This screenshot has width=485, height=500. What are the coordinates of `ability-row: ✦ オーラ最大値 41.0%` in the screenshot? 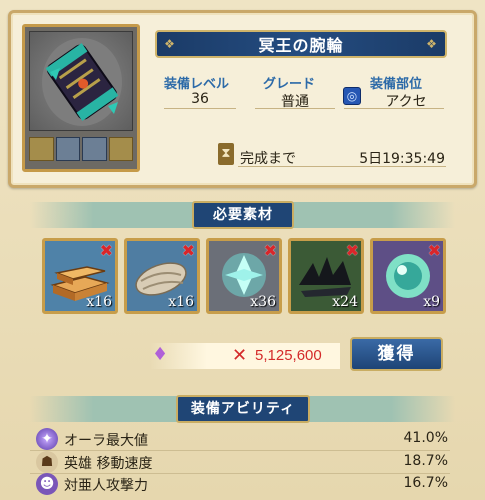 It's located at (238, 439).